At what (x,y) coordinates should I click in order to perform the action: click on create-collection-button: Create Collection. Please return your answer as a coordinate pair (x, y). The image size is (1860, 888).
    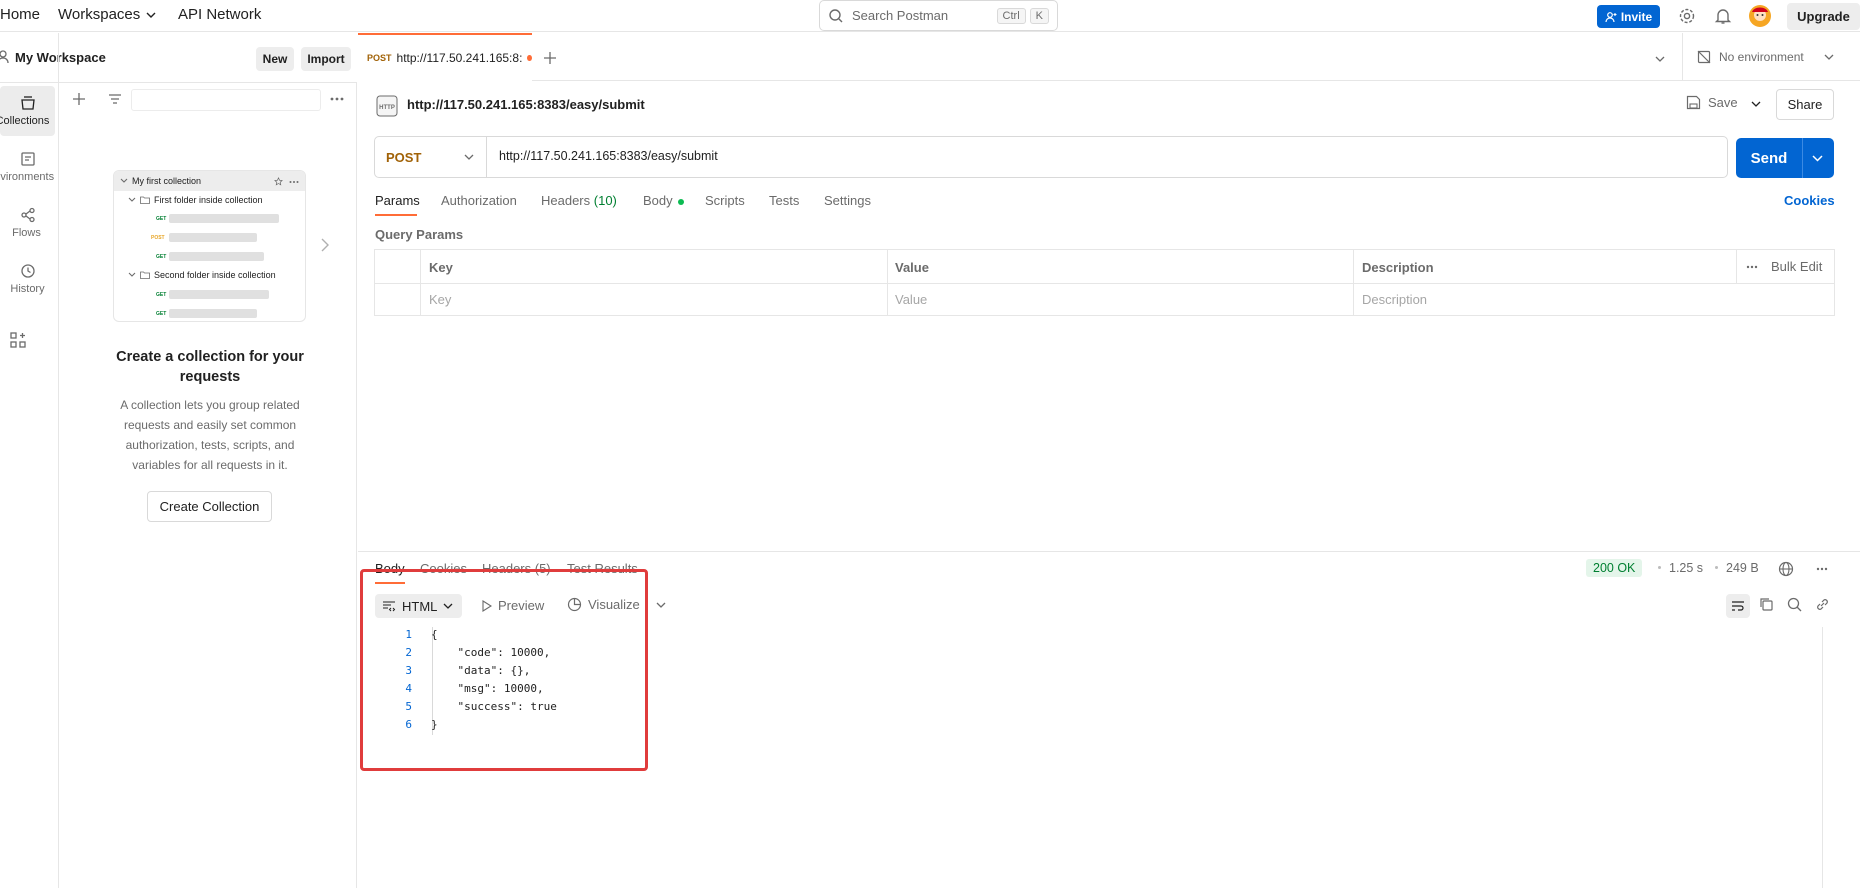
    Looking at the image, I should click on (209, 506).